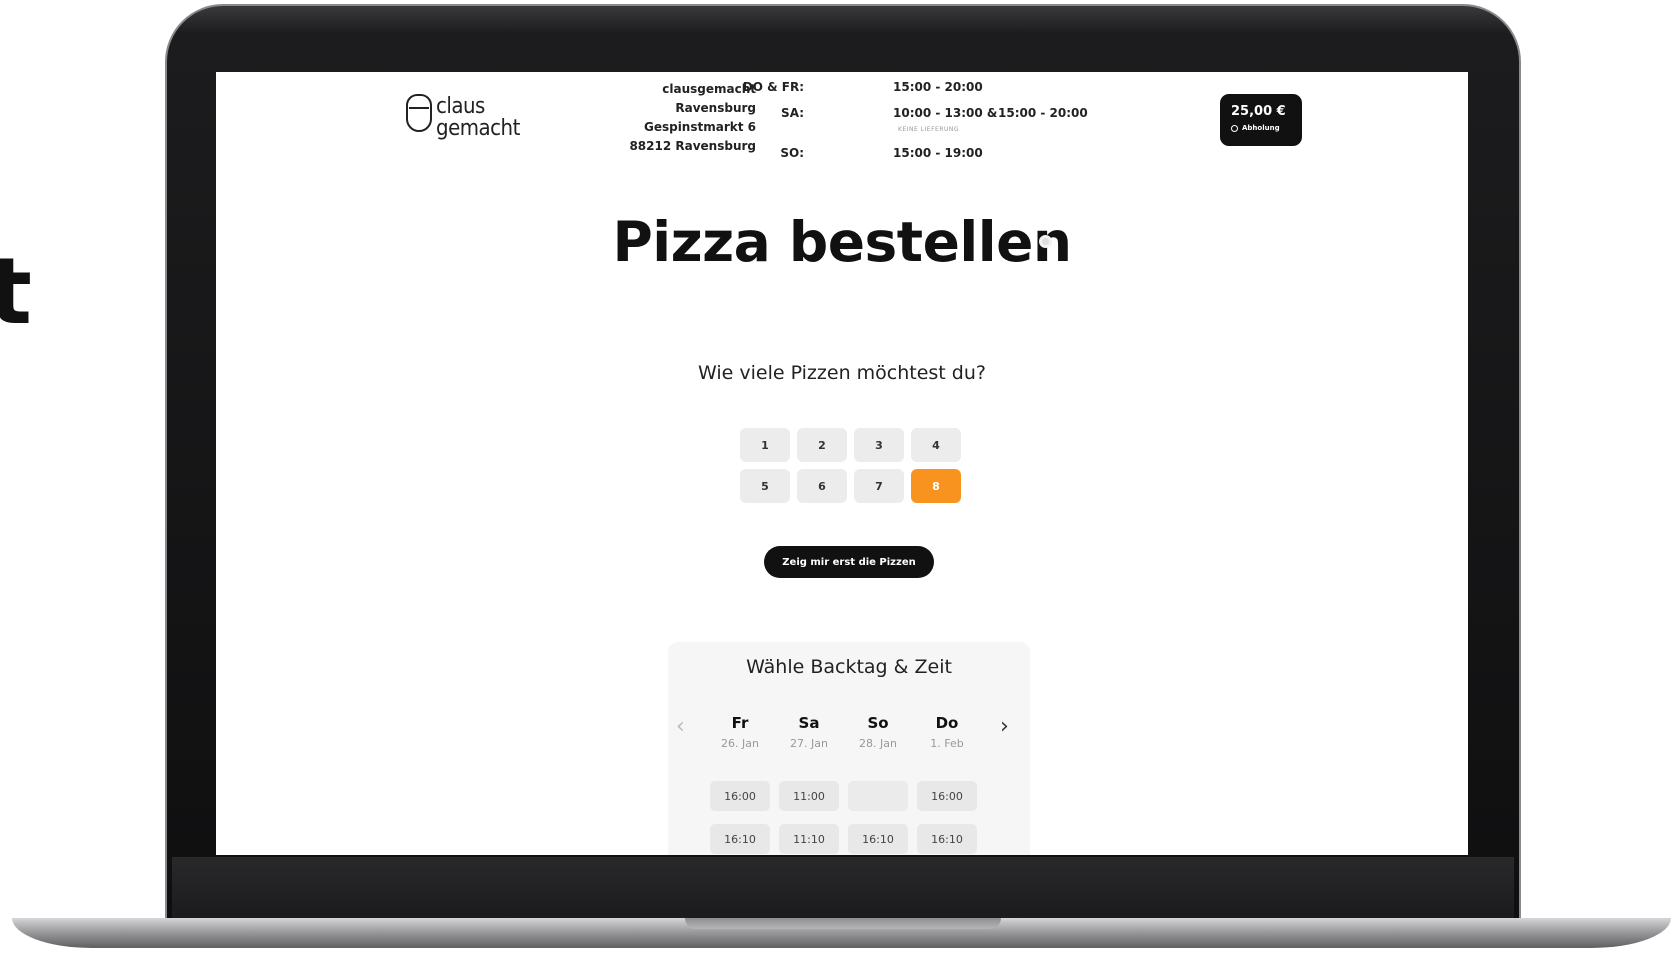 The height and width of the screenshot is (953, 1671). Describe the element at coordinates (809, 796) in the screenshot. I see `time-slot: 11:00` at that location.